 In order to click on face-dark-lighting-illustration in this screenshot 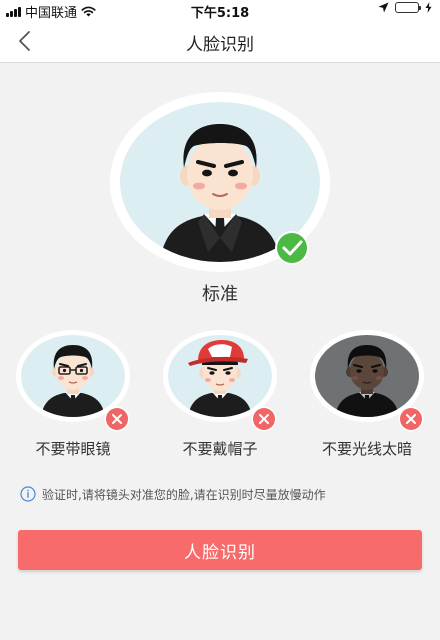, I will do `click(367, 381)`.